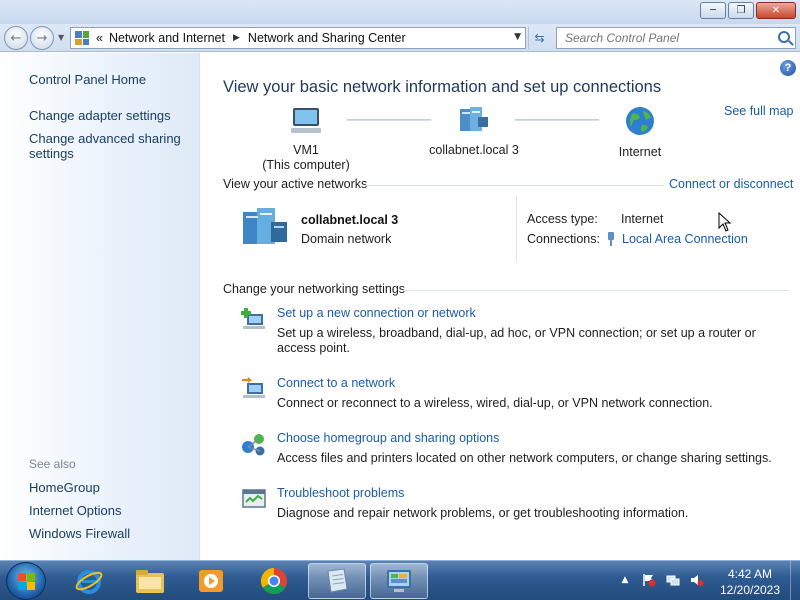  What do you see at coordinates (75, 510) in the screenshot?
I see `sidebar-item-internet-options: Internet Options` at bounding box center [75, 510].